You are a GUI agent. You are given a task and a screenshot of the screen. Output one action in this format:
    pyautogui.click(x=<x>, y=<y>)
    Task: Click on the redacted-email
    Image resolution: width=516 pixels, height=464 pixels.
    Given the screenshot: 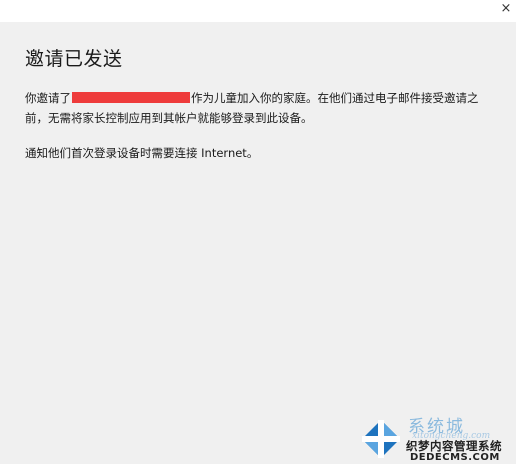 What is the action you would take?
    pyautogui.click(x=131, y=97)
    